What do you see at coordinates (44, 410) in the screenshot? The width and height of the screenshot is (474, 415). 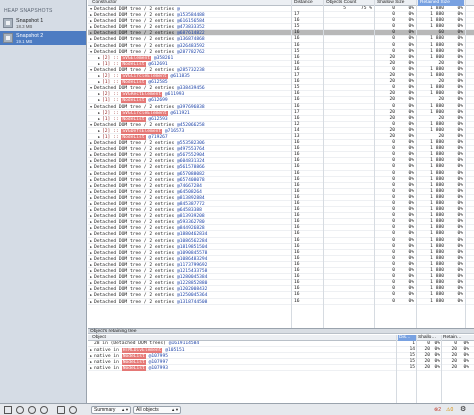 I see `clear-icon` at bounding box center [44, 410].